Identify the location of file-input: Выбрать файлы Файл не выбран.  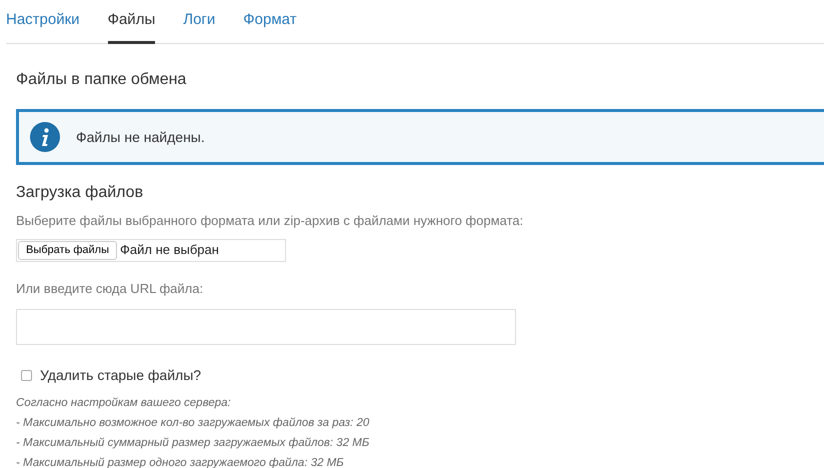
(151, 250).